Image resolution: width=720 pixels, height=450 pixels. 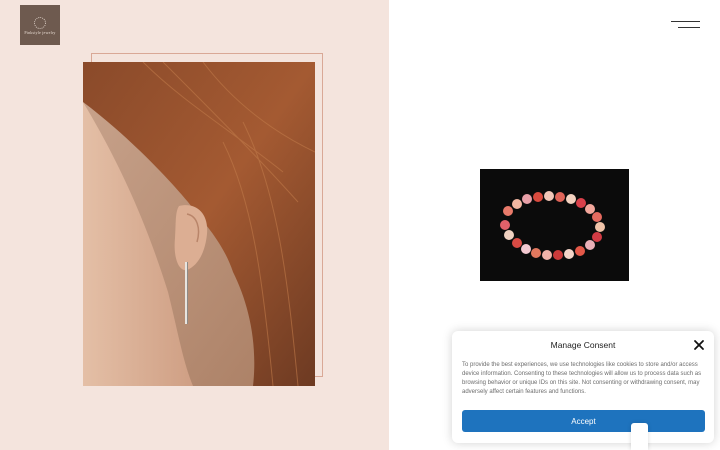 What do you see at coordinates (583, 421) in the screenshot?
I see `accept-button: Accept` at bounding box center [583, 421].